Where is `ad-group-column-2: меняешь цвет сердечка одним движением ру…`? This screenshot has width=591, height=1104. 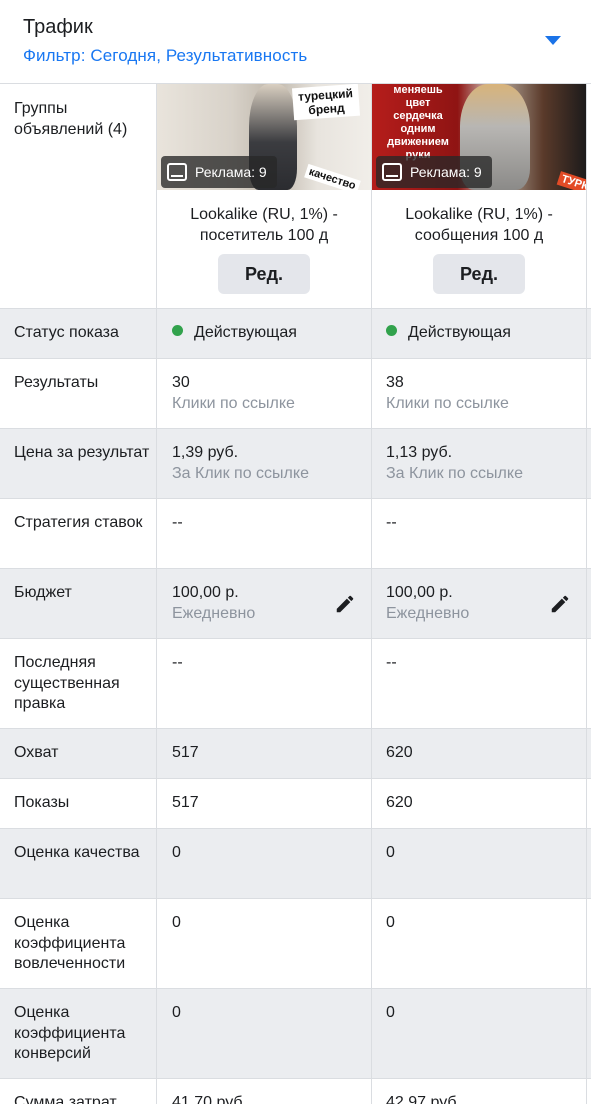
ad-group-column-2: меняешь цвет сердечка одним движением ру… is located at coordinates (479, 196).